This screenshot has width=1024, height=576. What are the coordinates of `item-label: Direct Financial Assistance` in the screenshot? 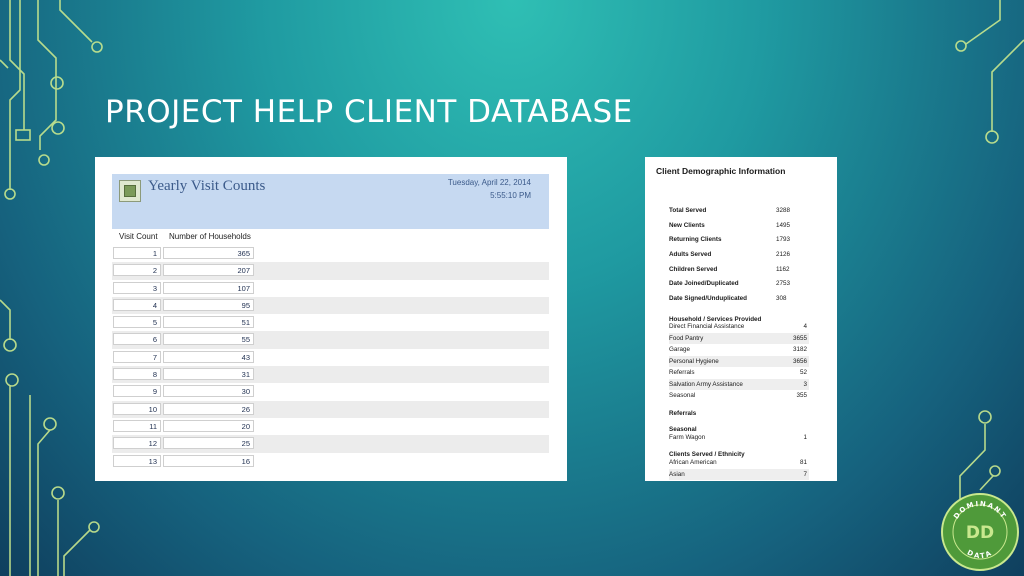 It's located at (707, 326).